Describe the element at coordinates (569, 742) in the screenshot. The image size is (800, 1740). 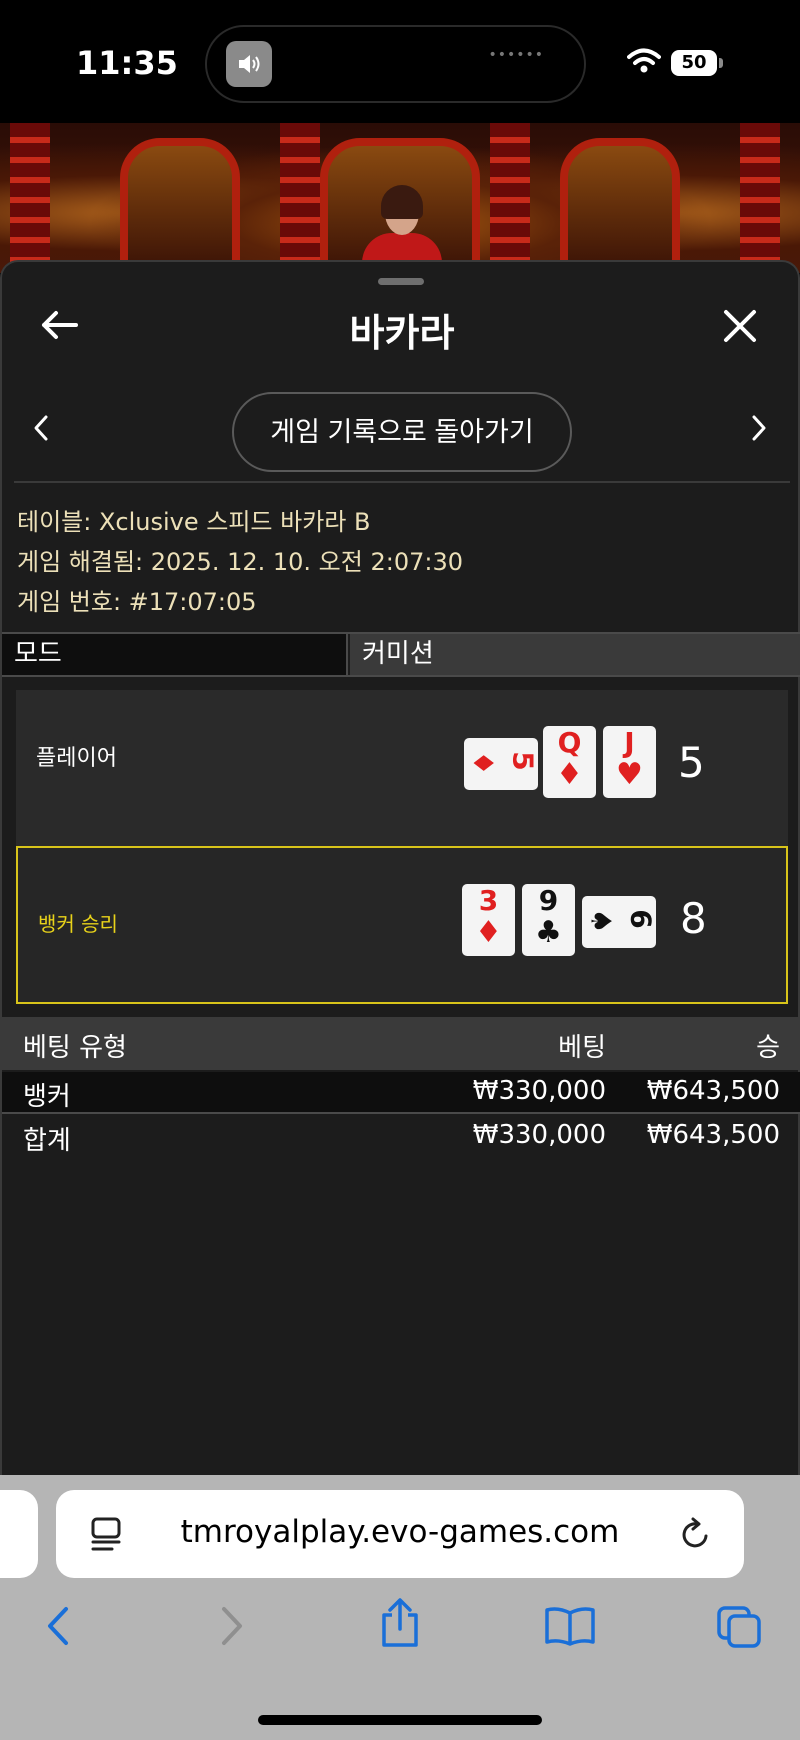
I see `card-rank: Q` at that location.